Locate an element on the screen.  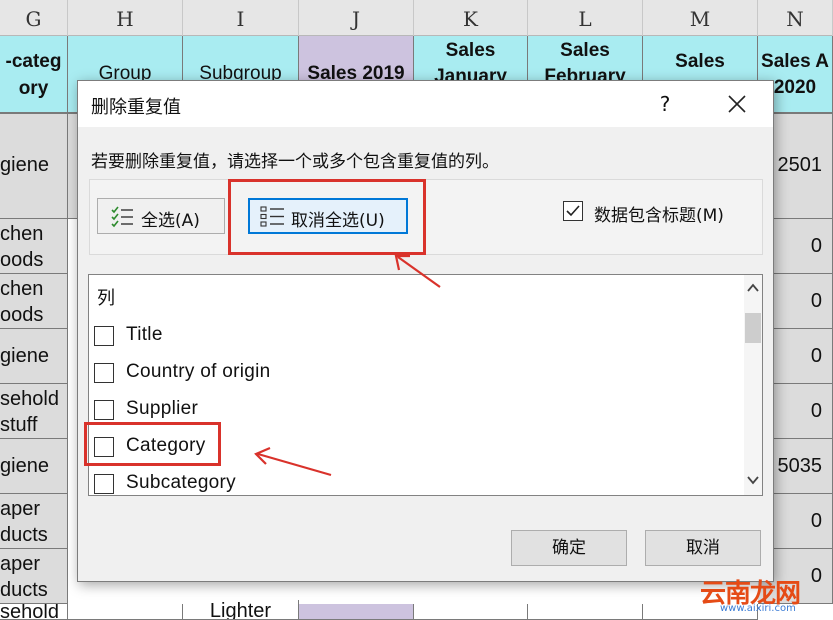
select-all-label: 全选(A) is located at coordinates (170, 221).